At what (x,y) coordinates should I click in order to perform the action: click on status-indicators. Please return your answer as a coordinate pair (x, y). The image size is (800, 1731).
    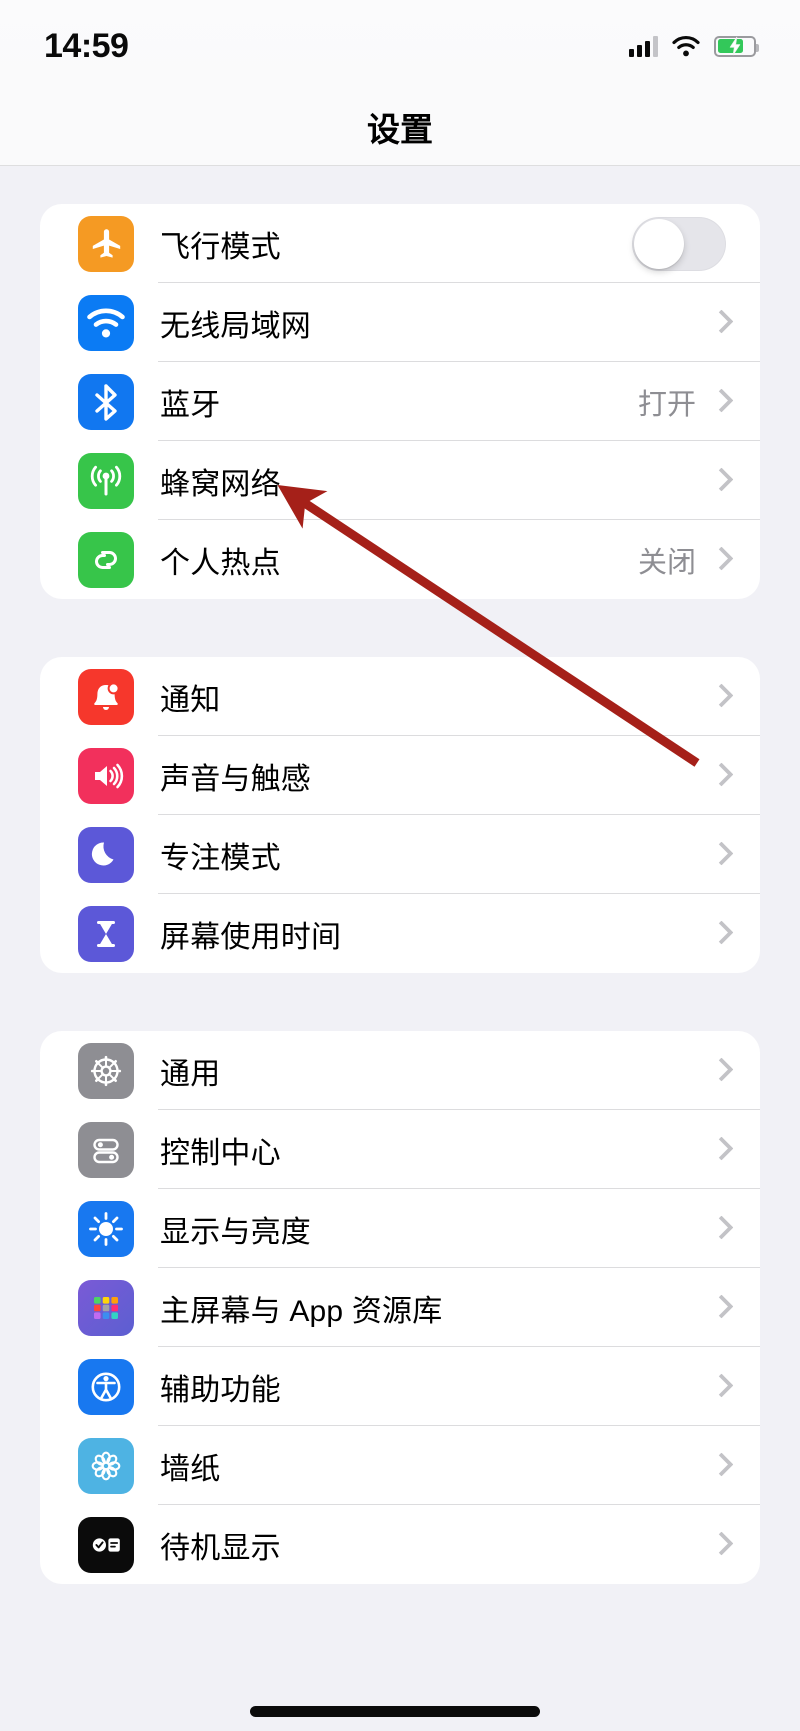
    Looking at the image, I should click on (694, 46).